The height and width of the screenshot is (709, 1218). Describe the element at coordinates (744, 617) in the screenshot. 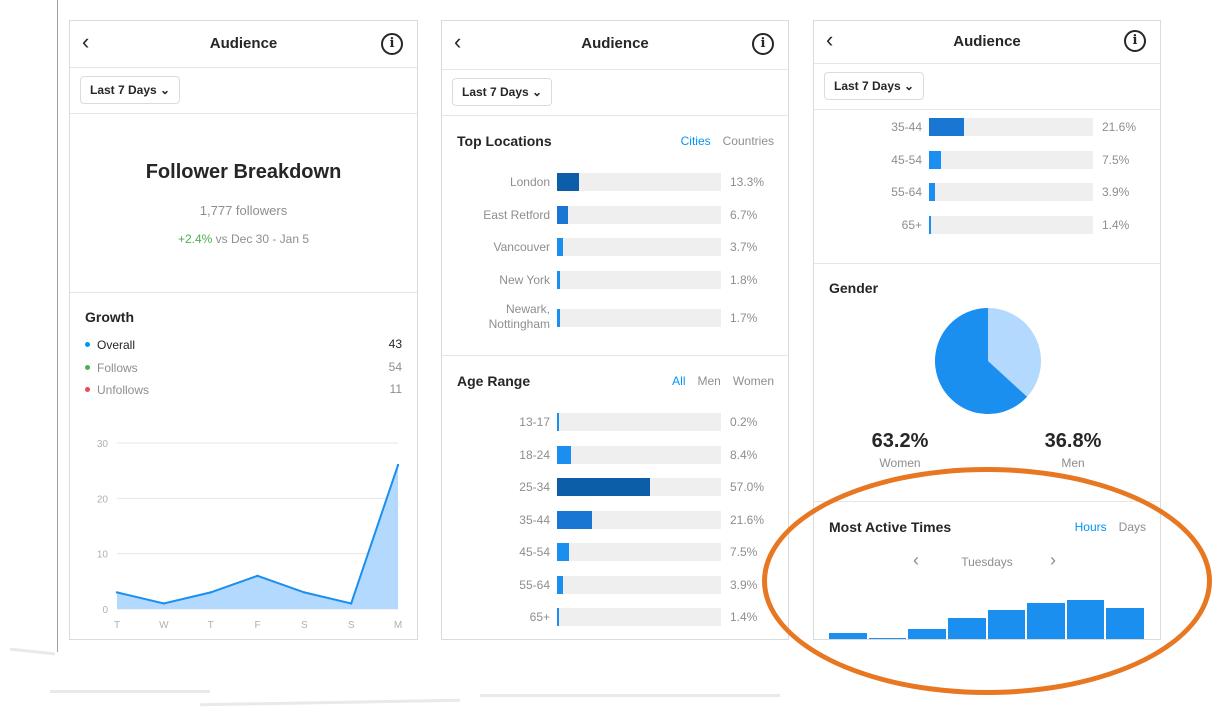

I see `bar-value: 1.4%` at that location.